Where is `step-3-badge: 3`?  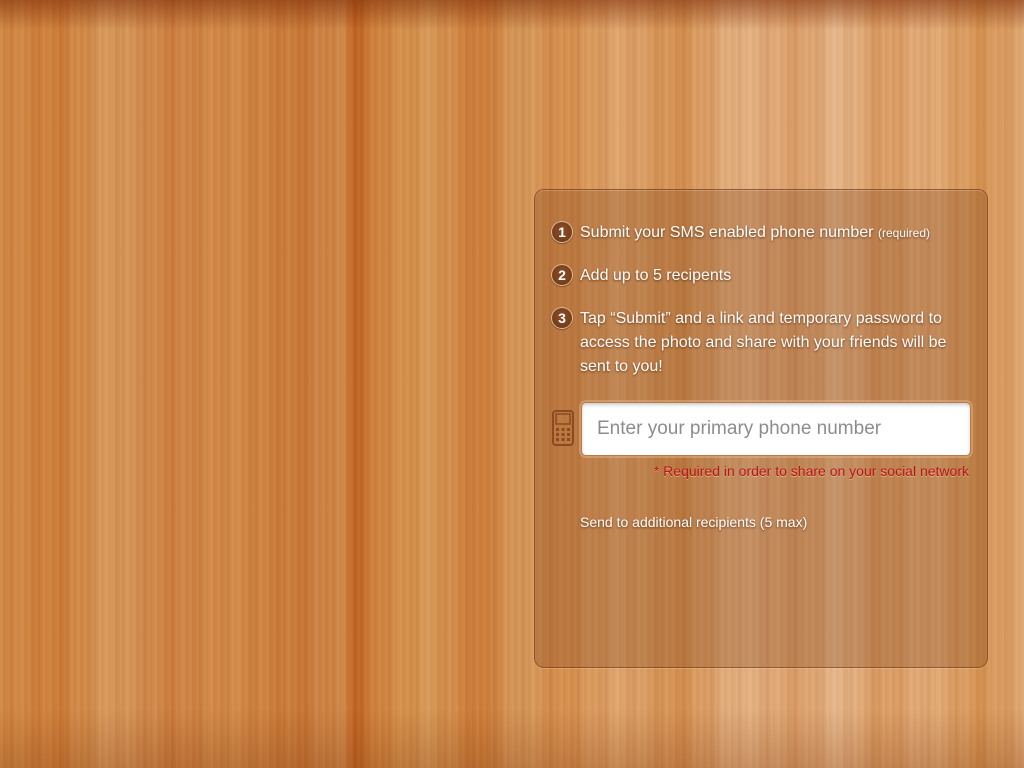 step-3-badge: 3 is located at coordinates (562, 318).